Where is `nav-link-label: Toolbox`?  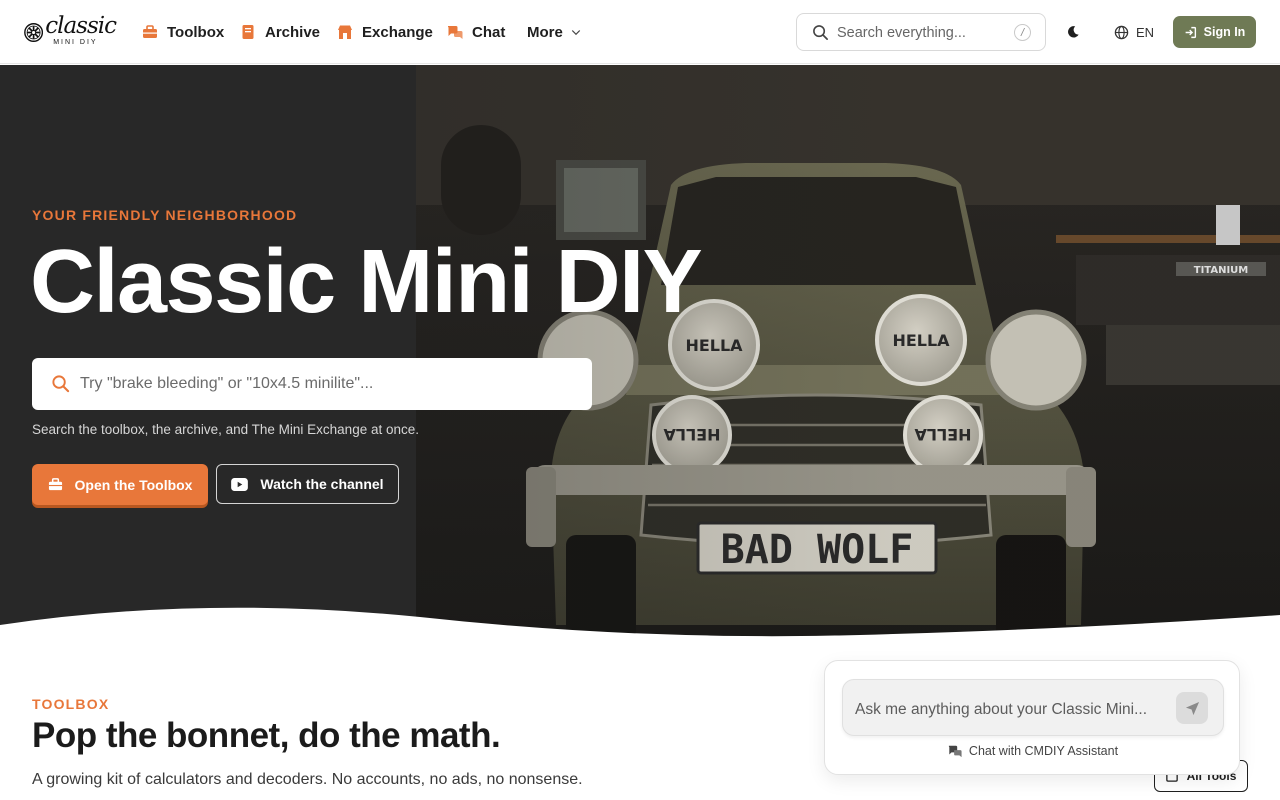 nav-link-label: Toolbox is located at coordinates (196, 32).